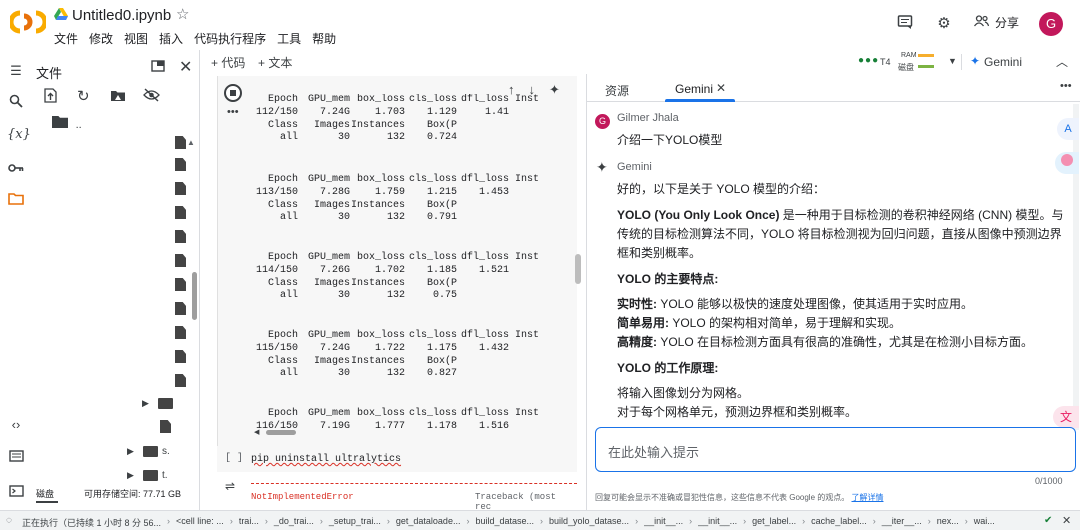 The height and width of the screenshot is (530, 1080). I want to click on output-cell: Box(P, so click(441, 125).